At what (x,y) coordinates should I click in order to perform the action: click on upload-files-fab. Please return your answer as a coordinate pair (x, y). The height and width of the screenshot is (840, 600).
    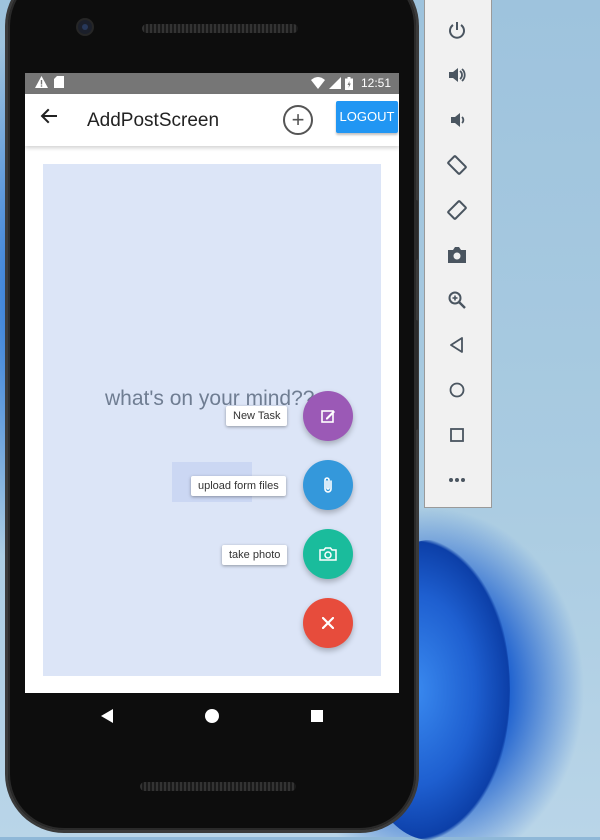
    Looking at the image, I should click on (328, 485).